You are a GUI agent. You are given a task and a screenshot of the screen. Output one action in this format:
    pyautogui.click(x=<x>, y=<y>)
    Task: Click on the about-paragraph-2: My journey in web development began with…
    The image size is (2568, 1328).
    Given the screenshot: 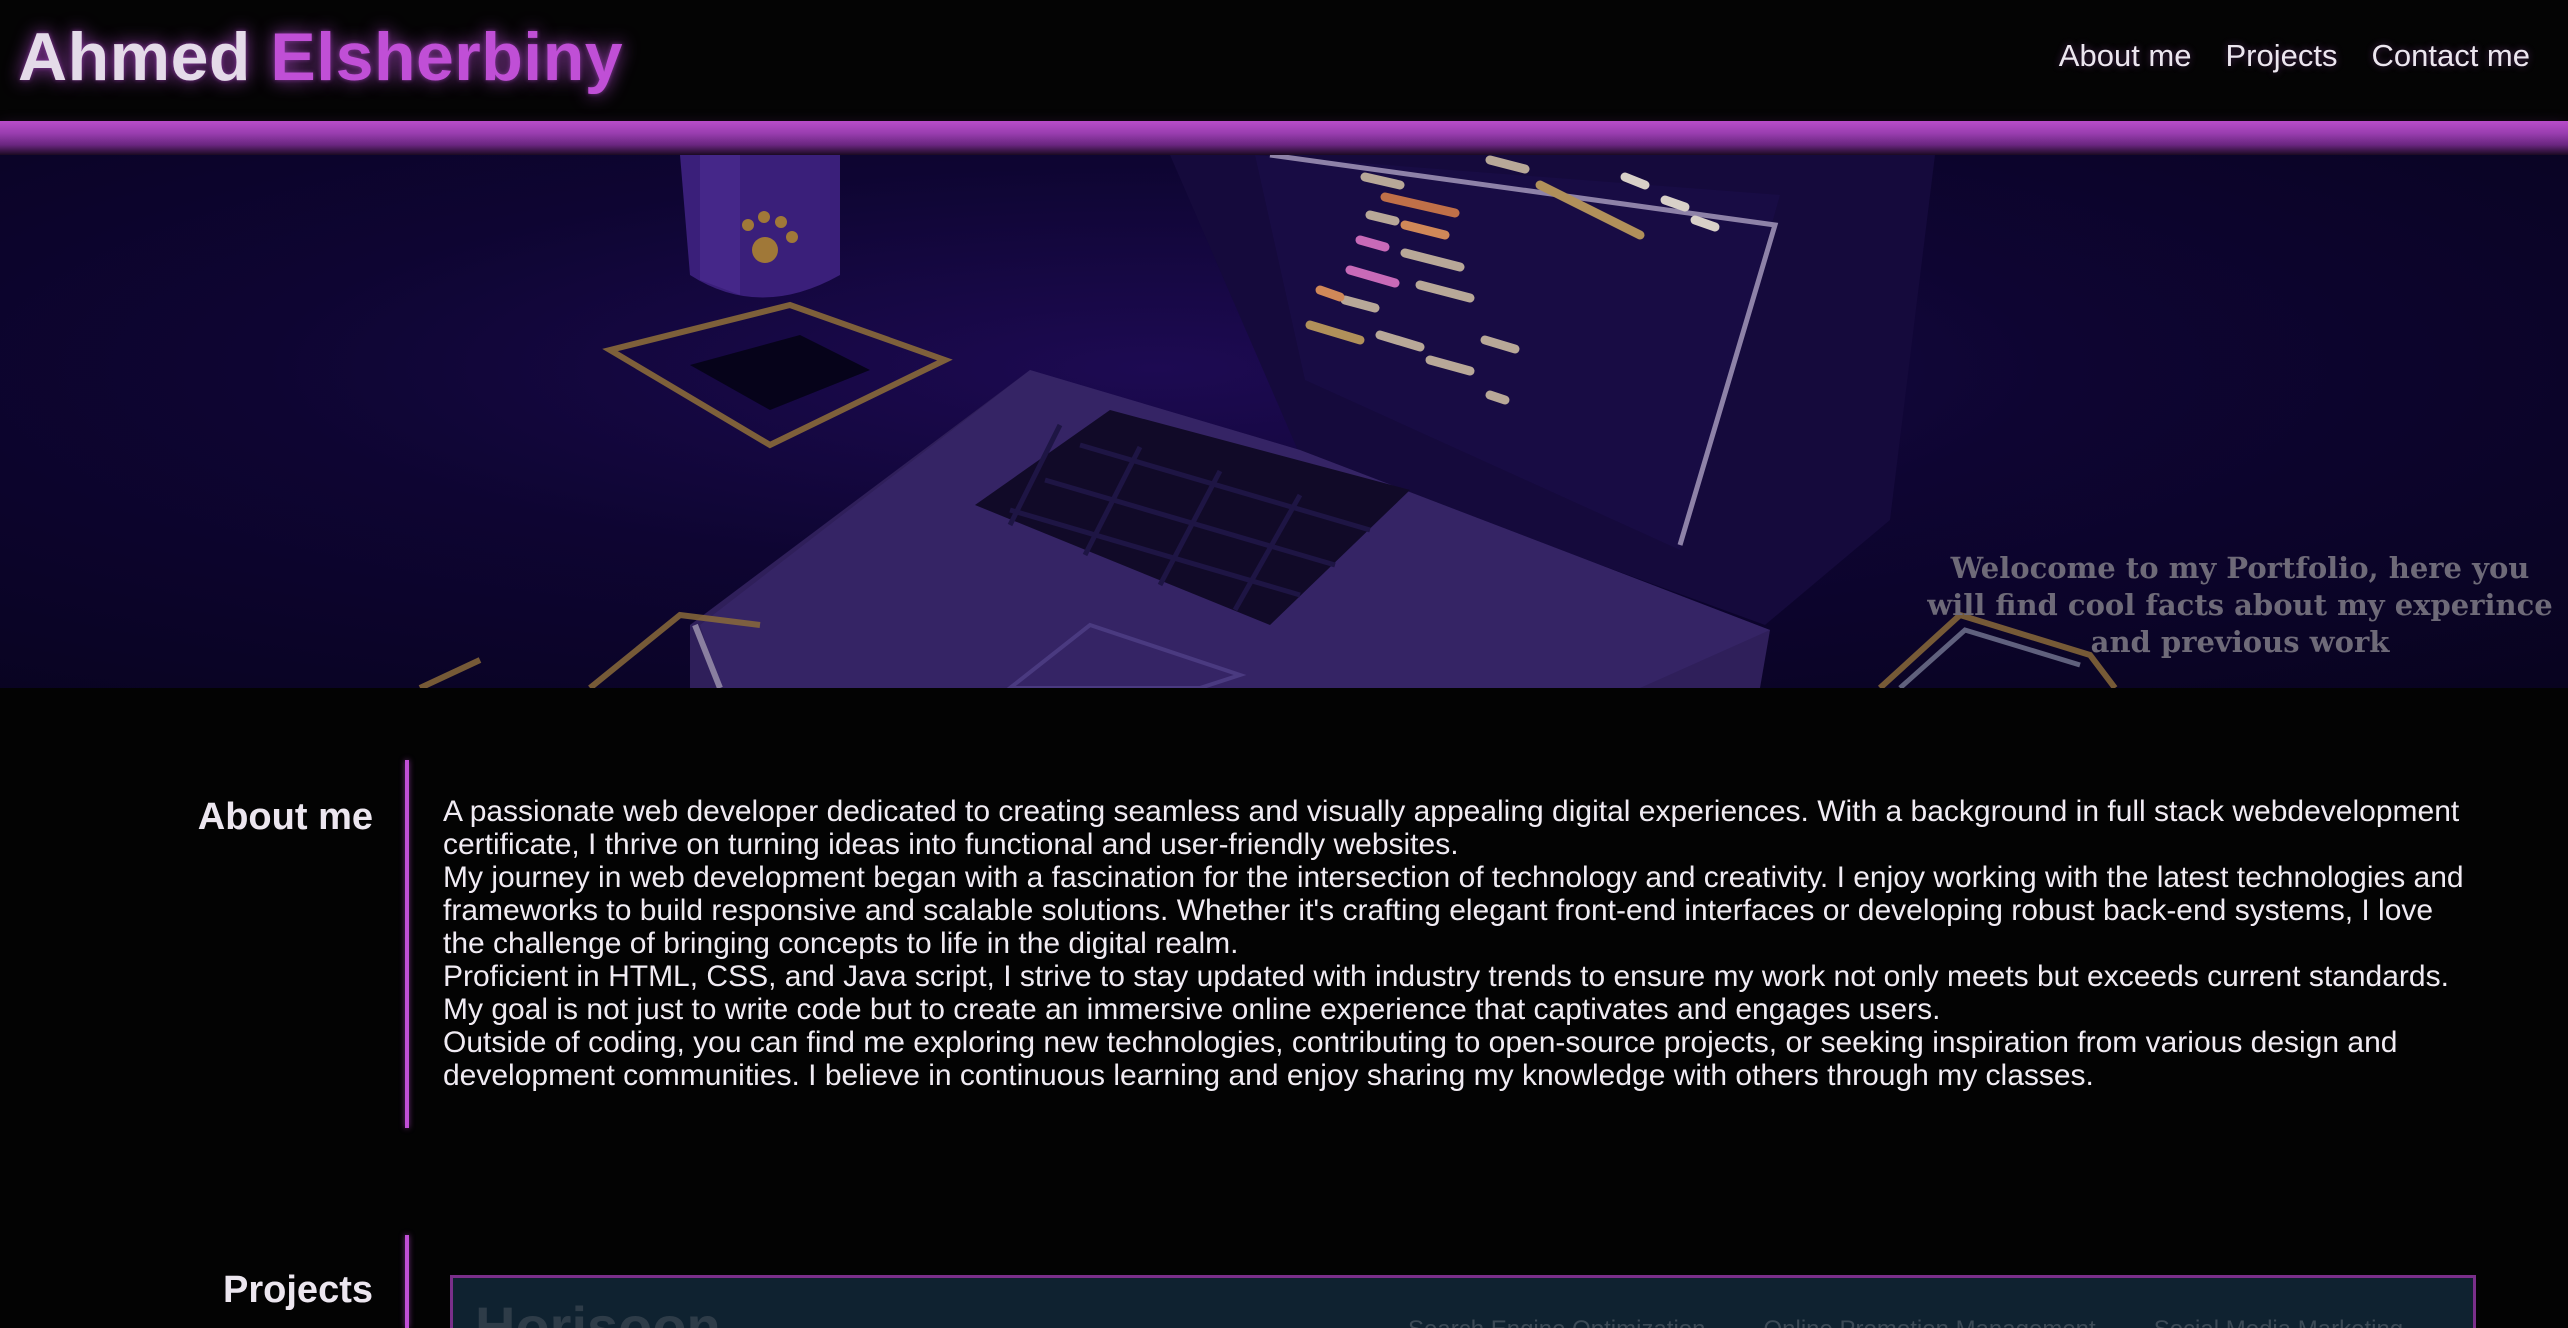 What is the action you would take?
    pyautogui.click(x=1453, y=910)
    